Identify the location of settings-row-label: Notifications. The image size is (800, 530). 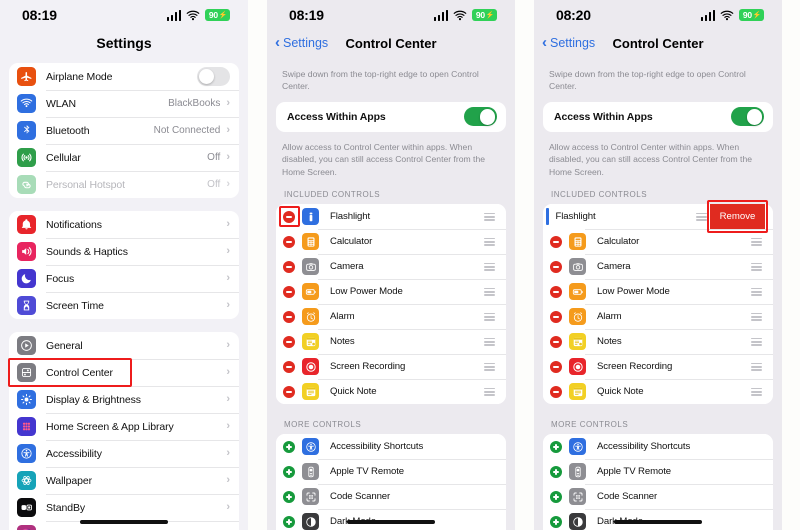
(74, 224).